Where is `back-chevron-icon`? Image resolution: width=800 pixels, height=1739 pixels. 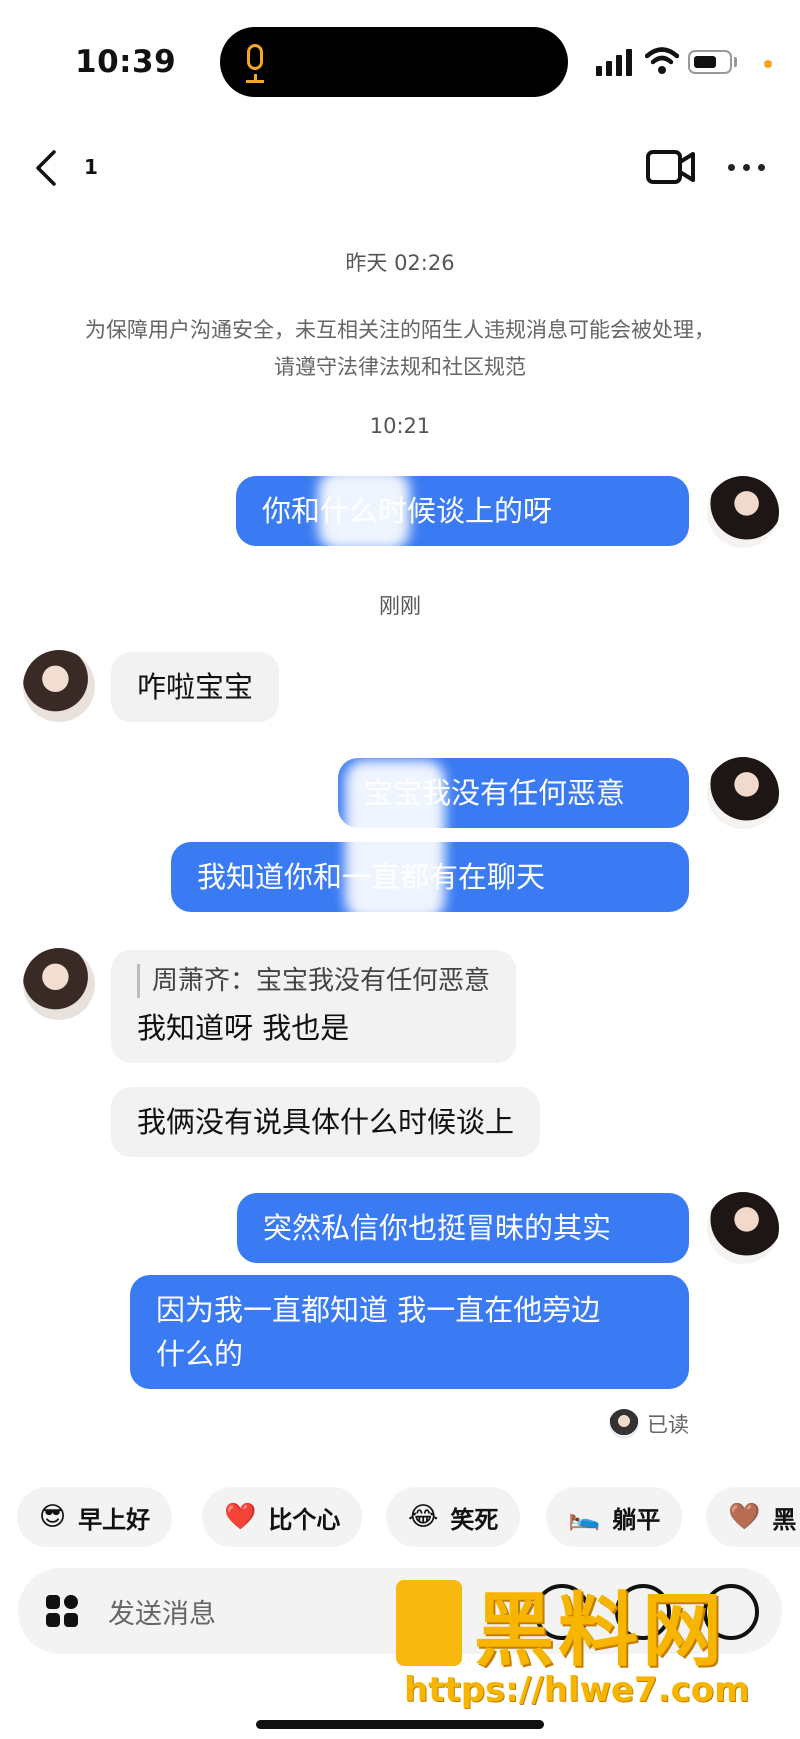
back-chevron-icon is located at coordinates (45, 168).